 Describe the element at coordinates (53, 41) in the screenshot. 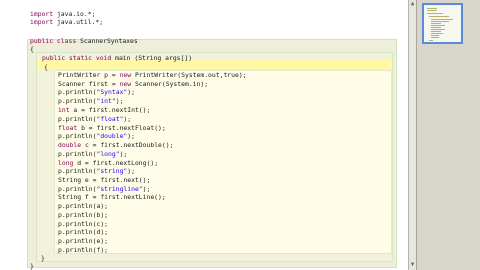

I see `keyword-token: public class` at that location.